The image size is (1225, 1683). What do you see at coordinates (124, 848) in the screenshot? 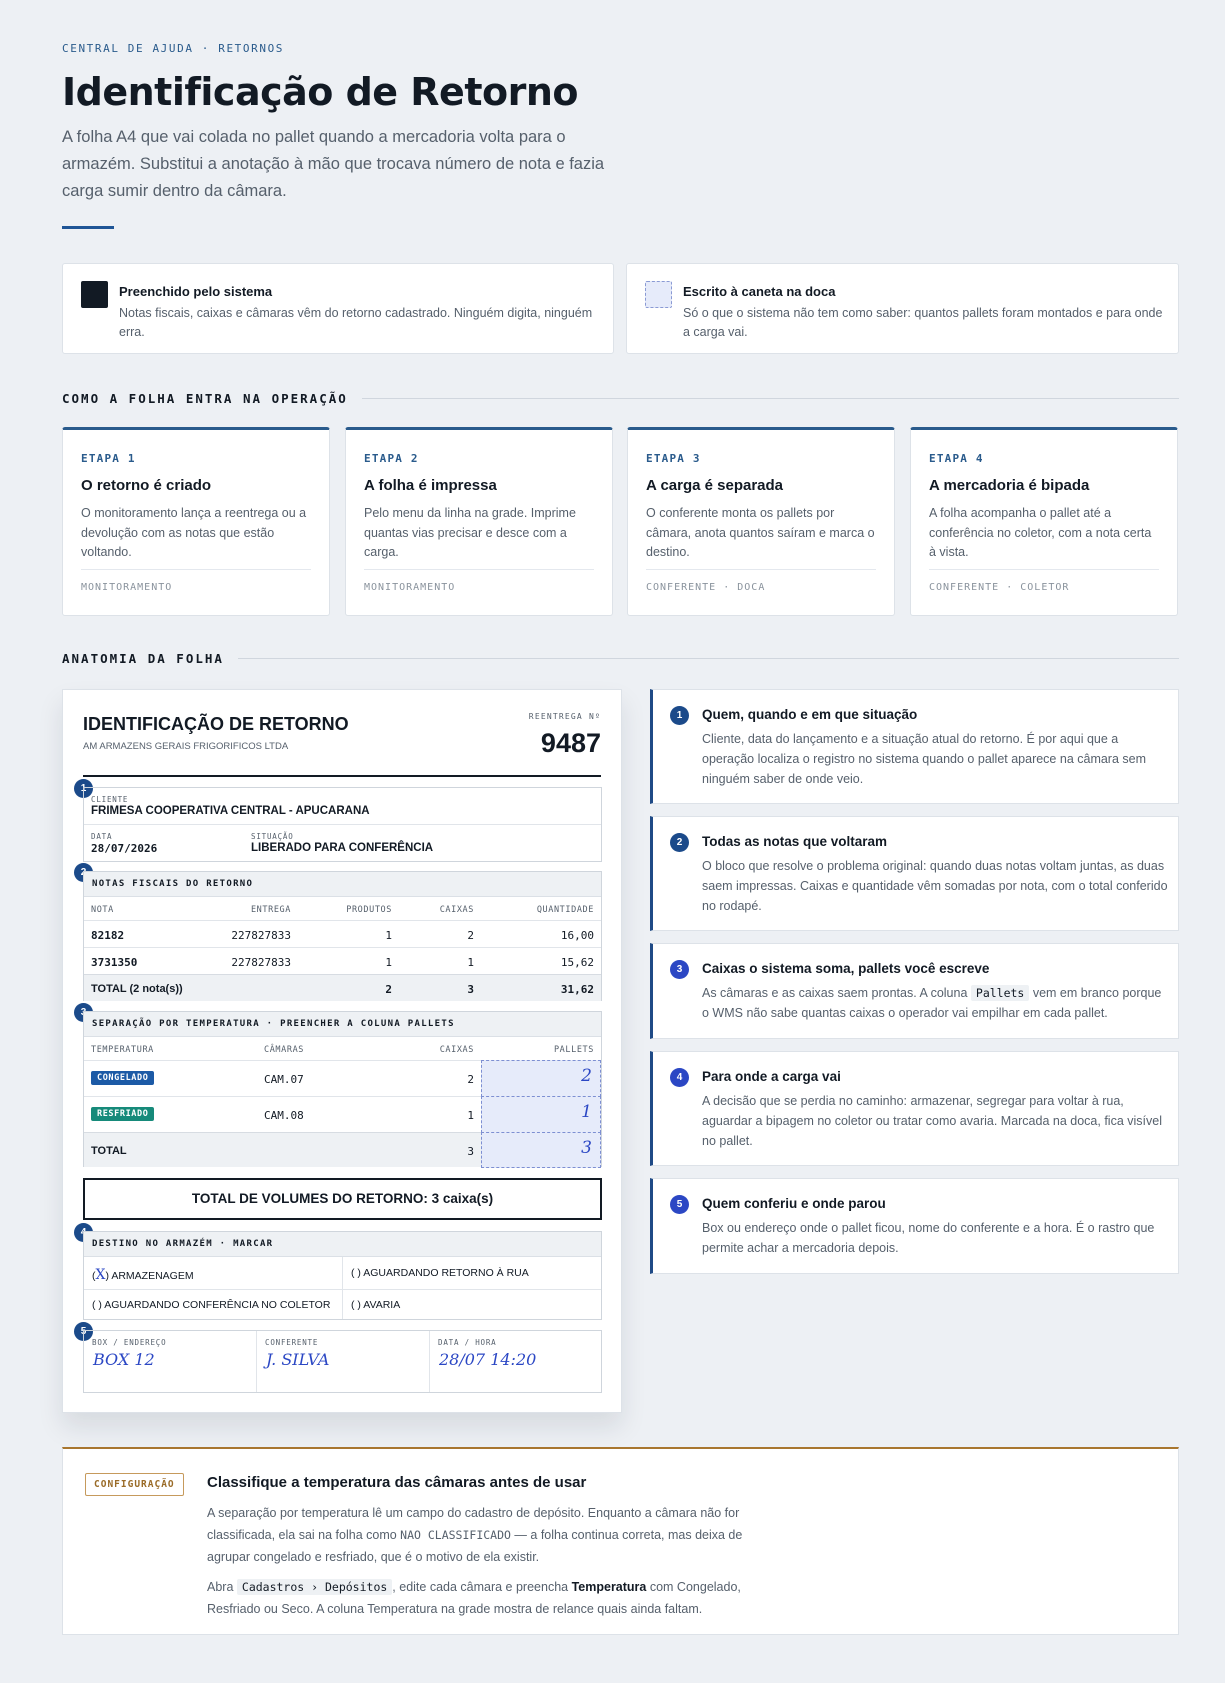
I see `data-value: 28/07/2026` at bounding box center [124, 848].